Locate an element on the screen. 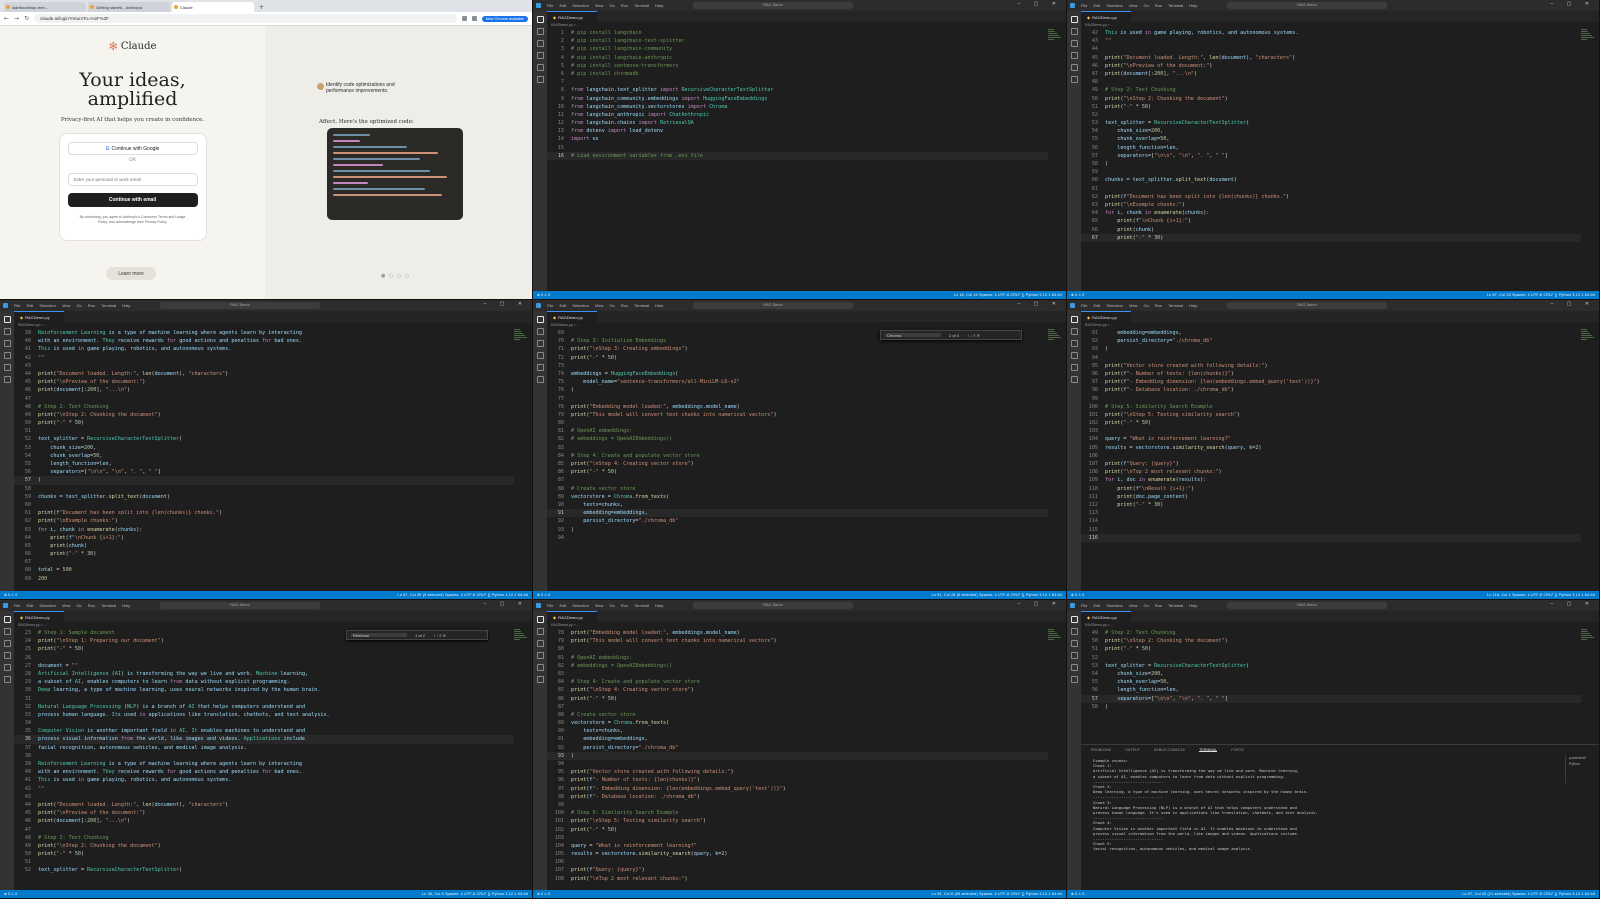 This screenshot has height=899, width=1600. code-line: 64 for i, chunk in enumerate(chunks): is located at coordinates (1331, 213).